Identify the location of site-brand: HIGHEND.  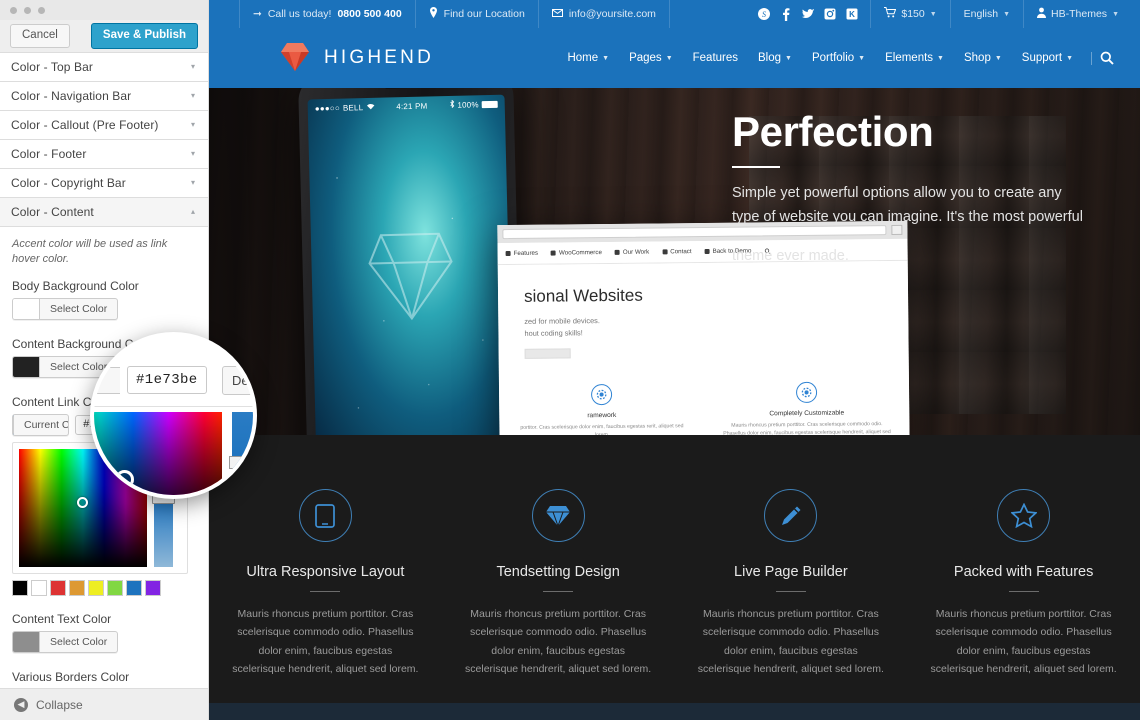
(356, 58).